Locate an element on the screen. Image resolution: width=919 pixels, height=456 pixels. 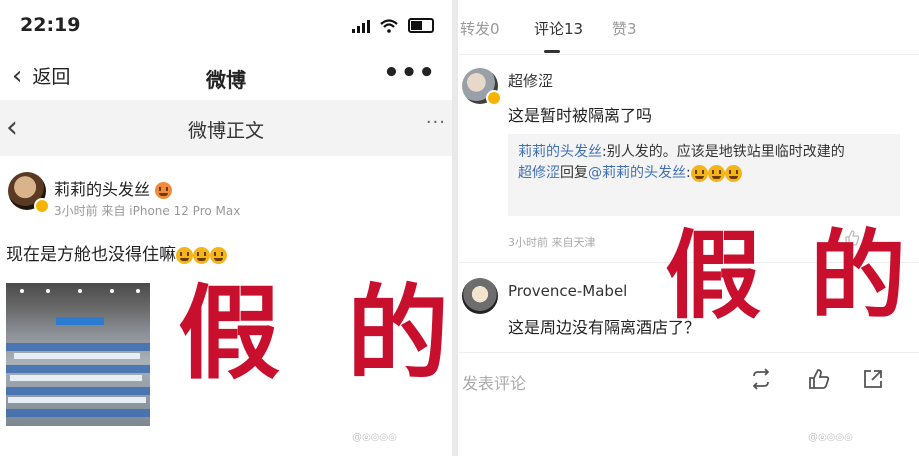
comment-tabs: 转发0 评论13 赞3 is located at coordinates (688, 32).